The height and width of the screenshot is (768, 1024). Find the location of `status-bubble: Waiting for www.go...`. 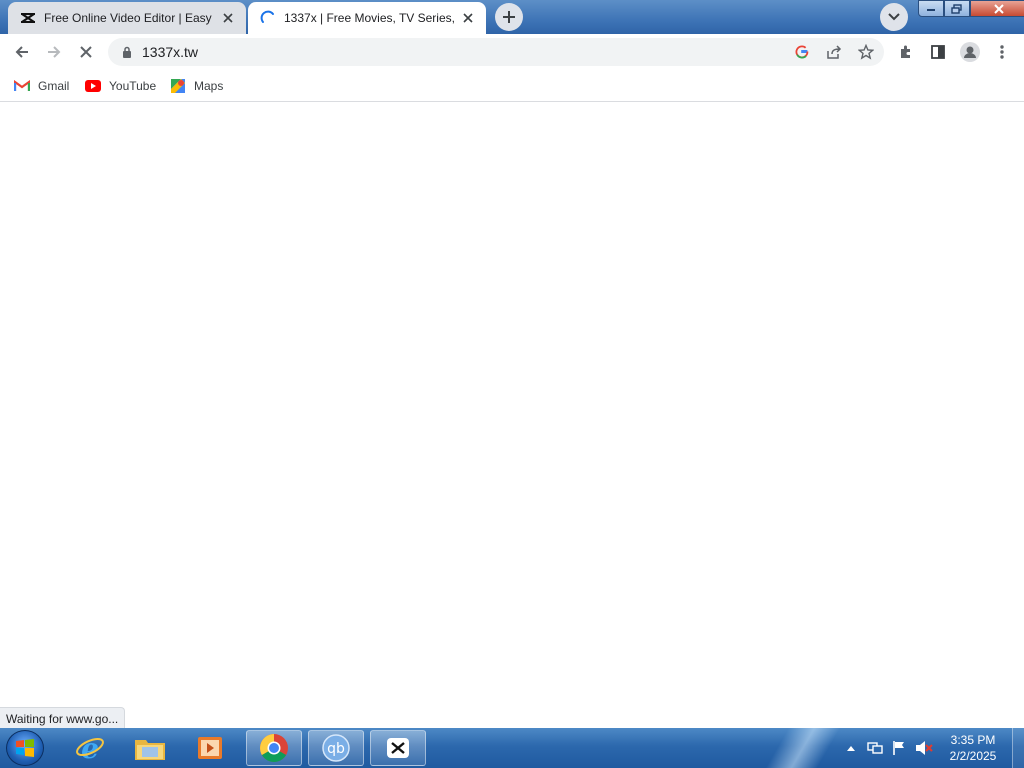

status-bubble: Waiting for www.go... is located at coordinates (63, 718).